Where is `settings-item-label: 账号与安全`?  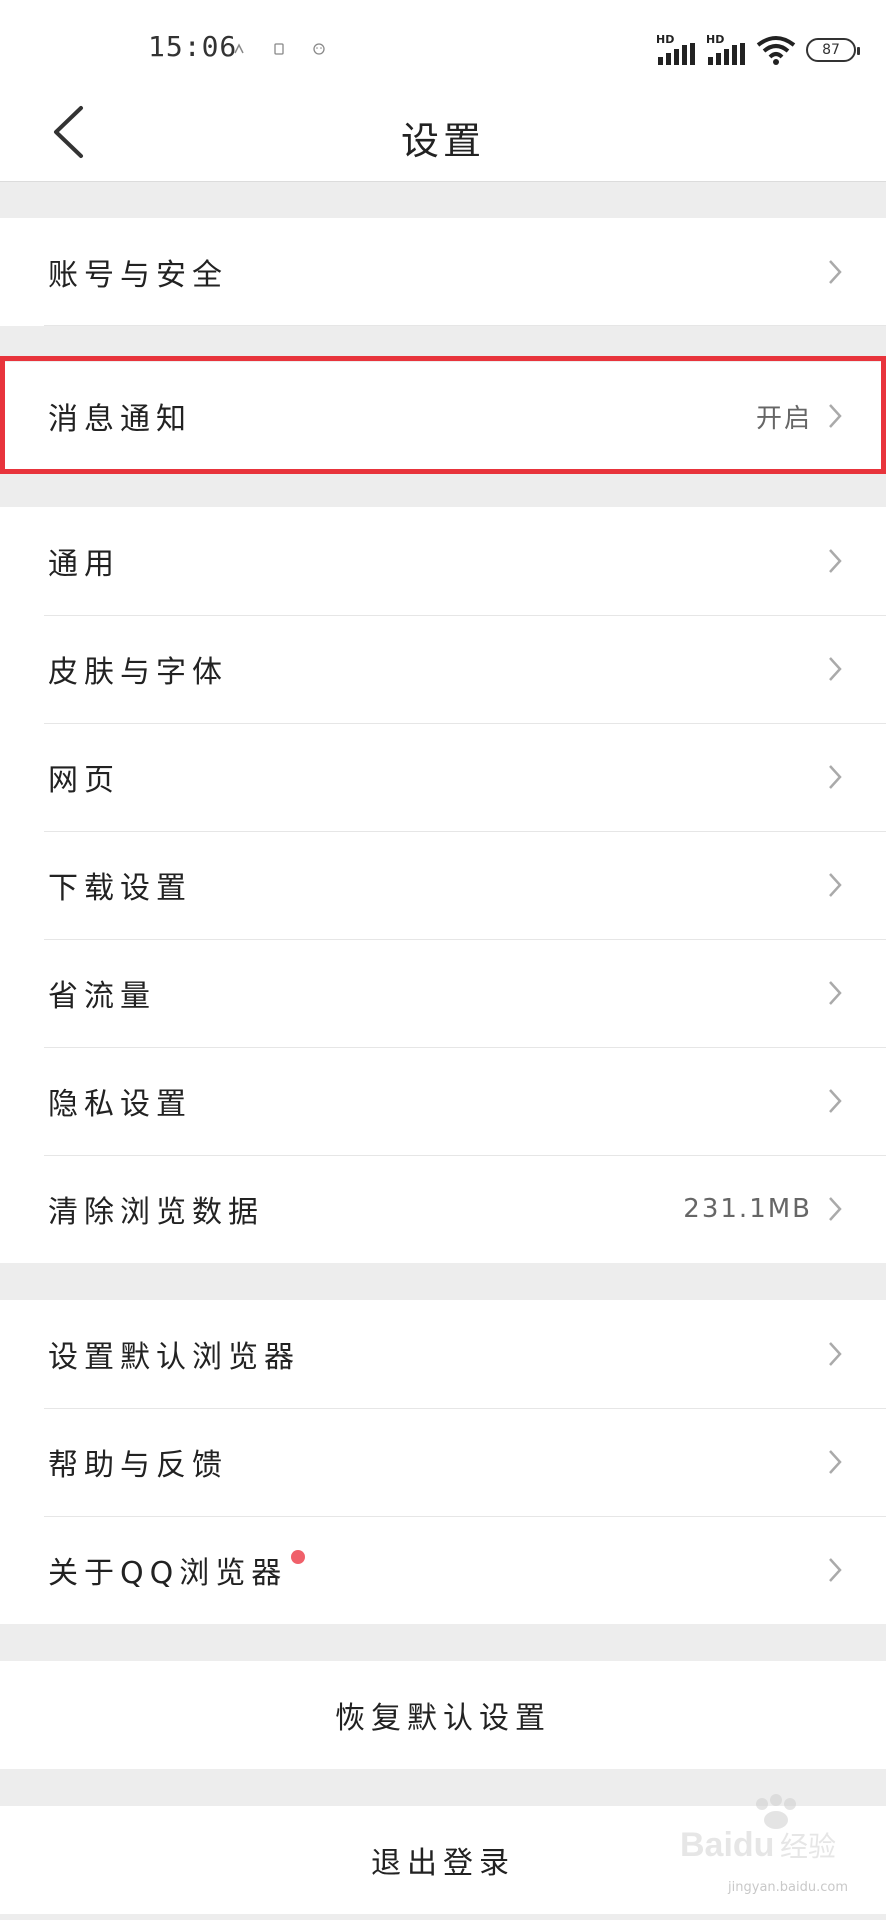
settings-item-label: 账号与安全 is located at coordinates (138, 275).